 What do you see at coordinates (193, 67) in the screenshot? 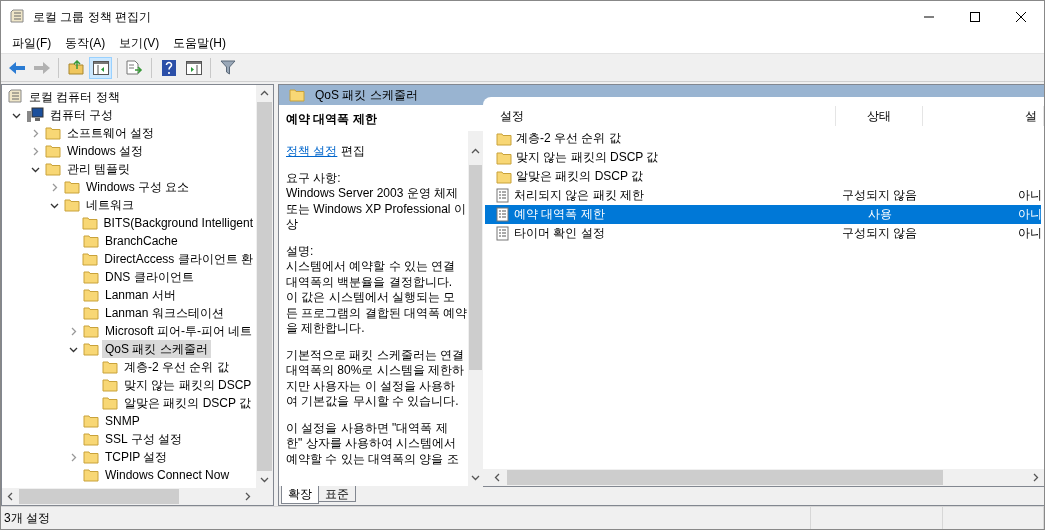
I see `action-pane-icon` at bounding box center [193, 67].